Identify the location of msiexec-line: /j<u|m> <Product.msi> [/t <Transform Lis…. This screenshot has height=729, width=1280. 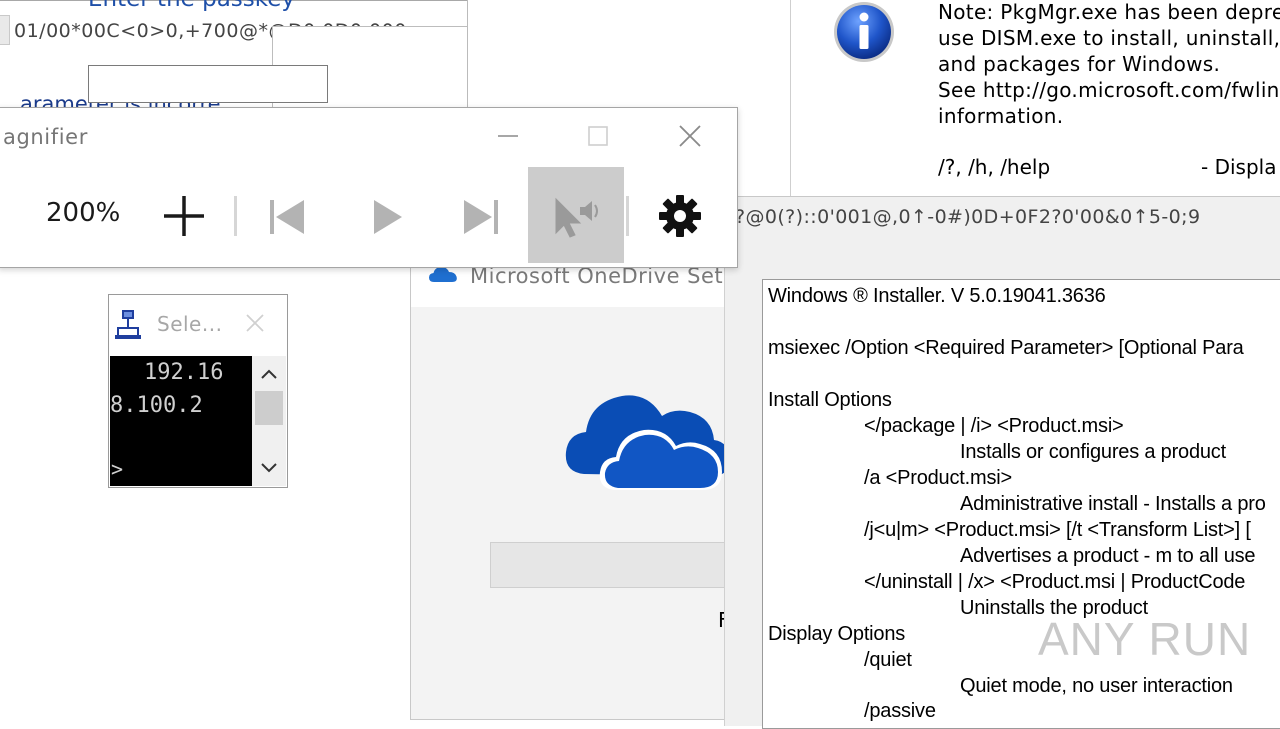
(1057, 530).